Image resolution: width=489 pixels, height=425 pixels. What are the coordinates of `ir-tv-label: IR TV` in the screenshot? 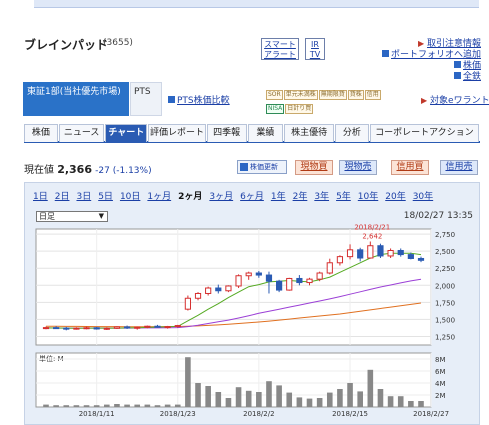 It's located at (315, 49).